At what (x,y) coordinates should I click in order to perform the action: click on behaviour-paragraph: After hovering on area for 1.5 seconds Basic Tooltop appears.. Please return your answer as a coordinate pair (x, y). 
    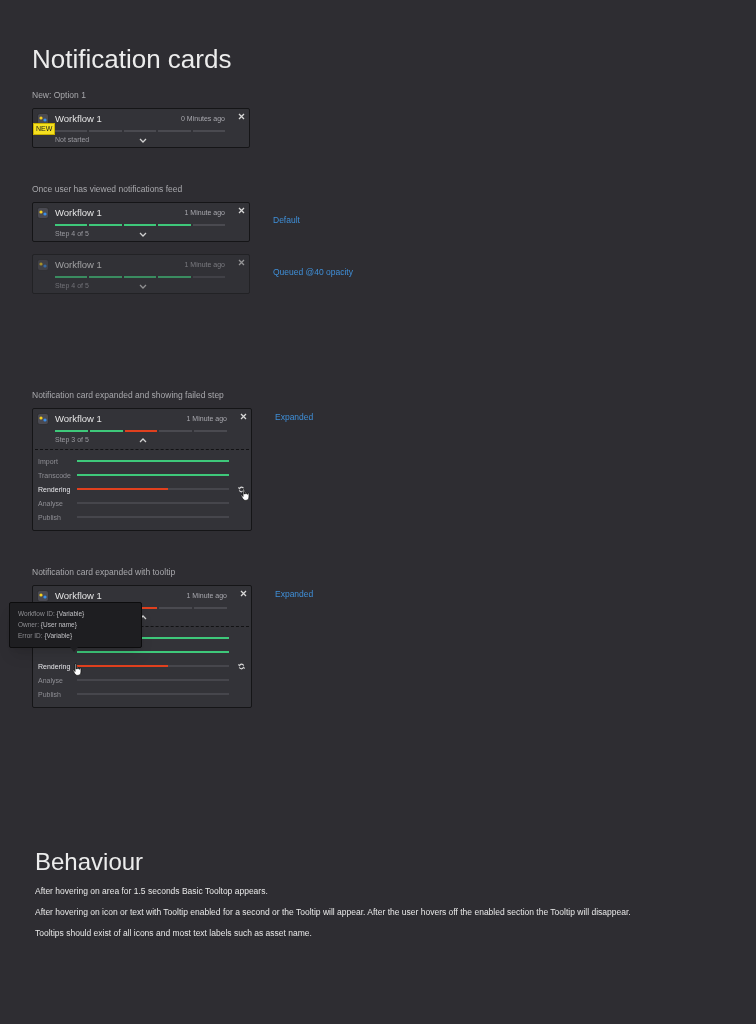
    Looking at the image, I should click on (152, 891).